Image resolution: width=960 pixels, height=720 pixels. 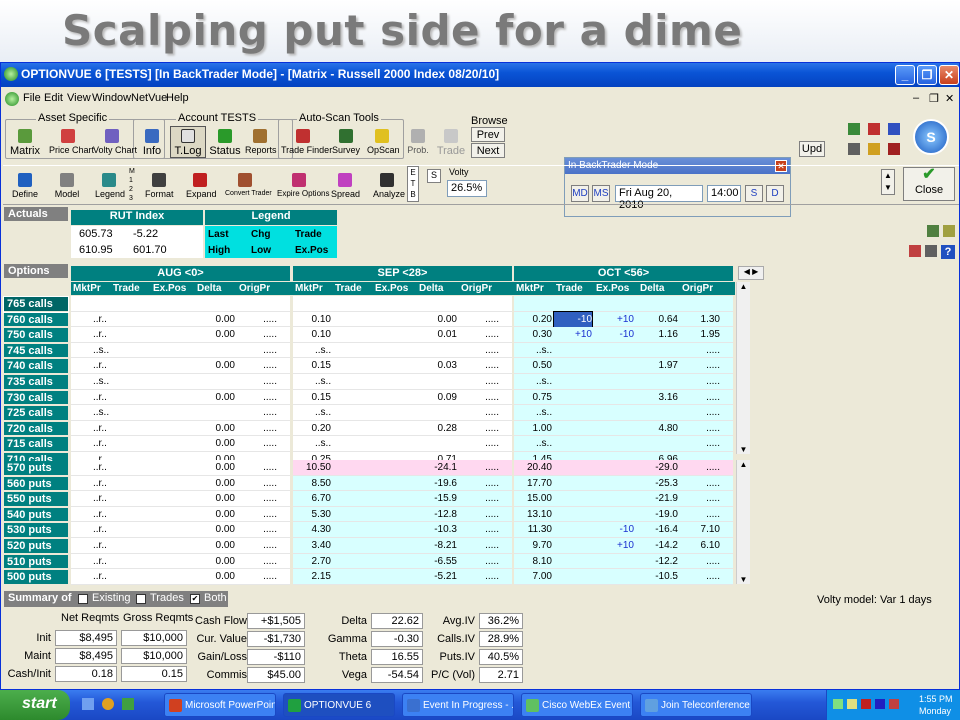 What do you see at coordinates (306, 141) in the screenshot?
I see `trade-finder-button: Trade Finder` at bounding box center [306, 141].